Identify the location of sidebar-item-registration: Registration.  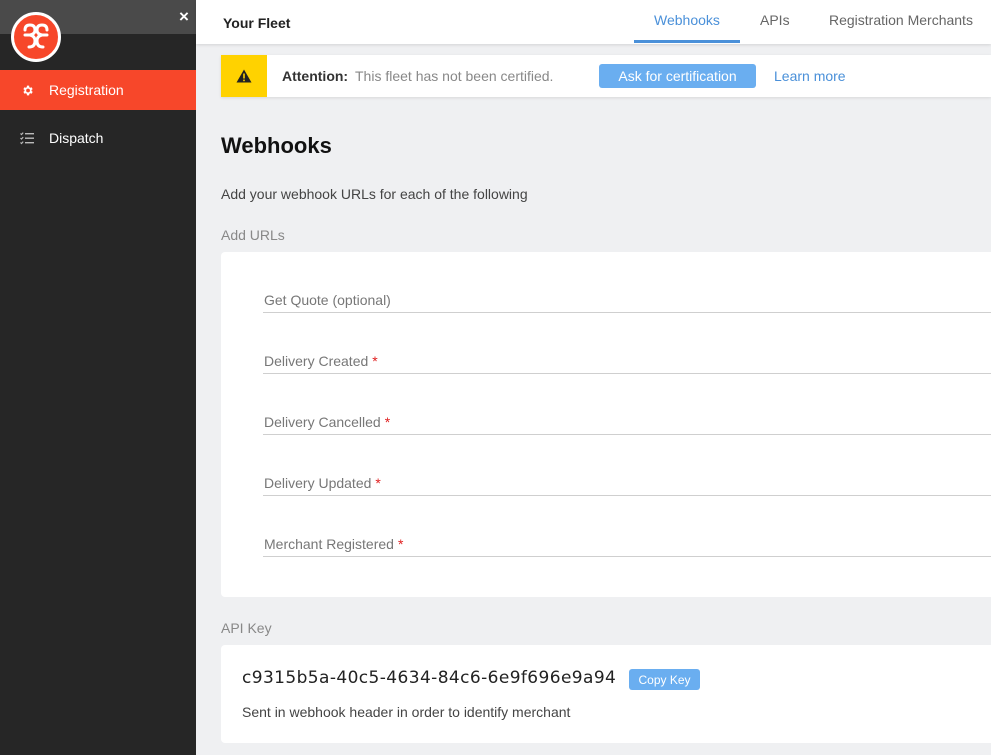
(98, 90).